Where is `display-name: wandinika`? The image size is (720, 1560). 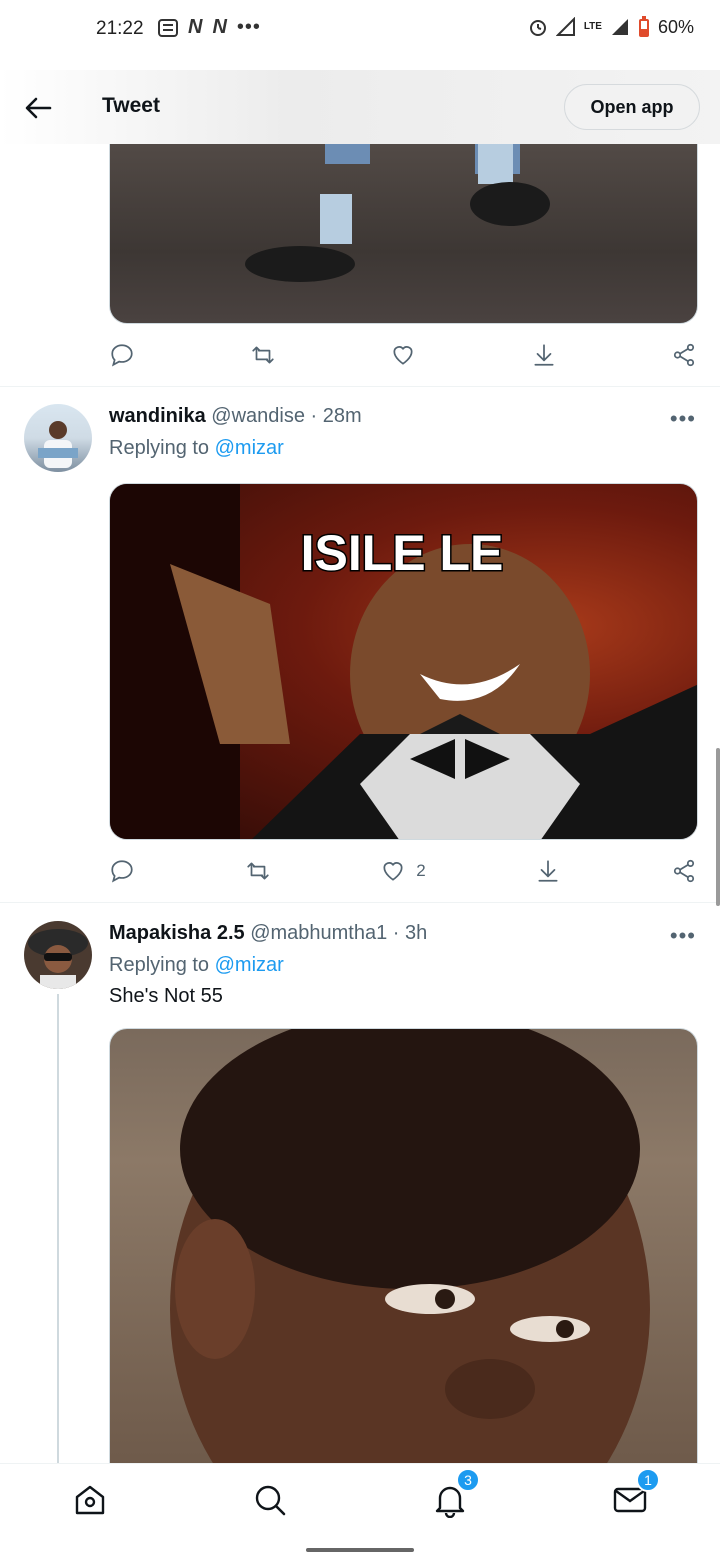
display-name: wandinika is located at coordinates (157, 416).